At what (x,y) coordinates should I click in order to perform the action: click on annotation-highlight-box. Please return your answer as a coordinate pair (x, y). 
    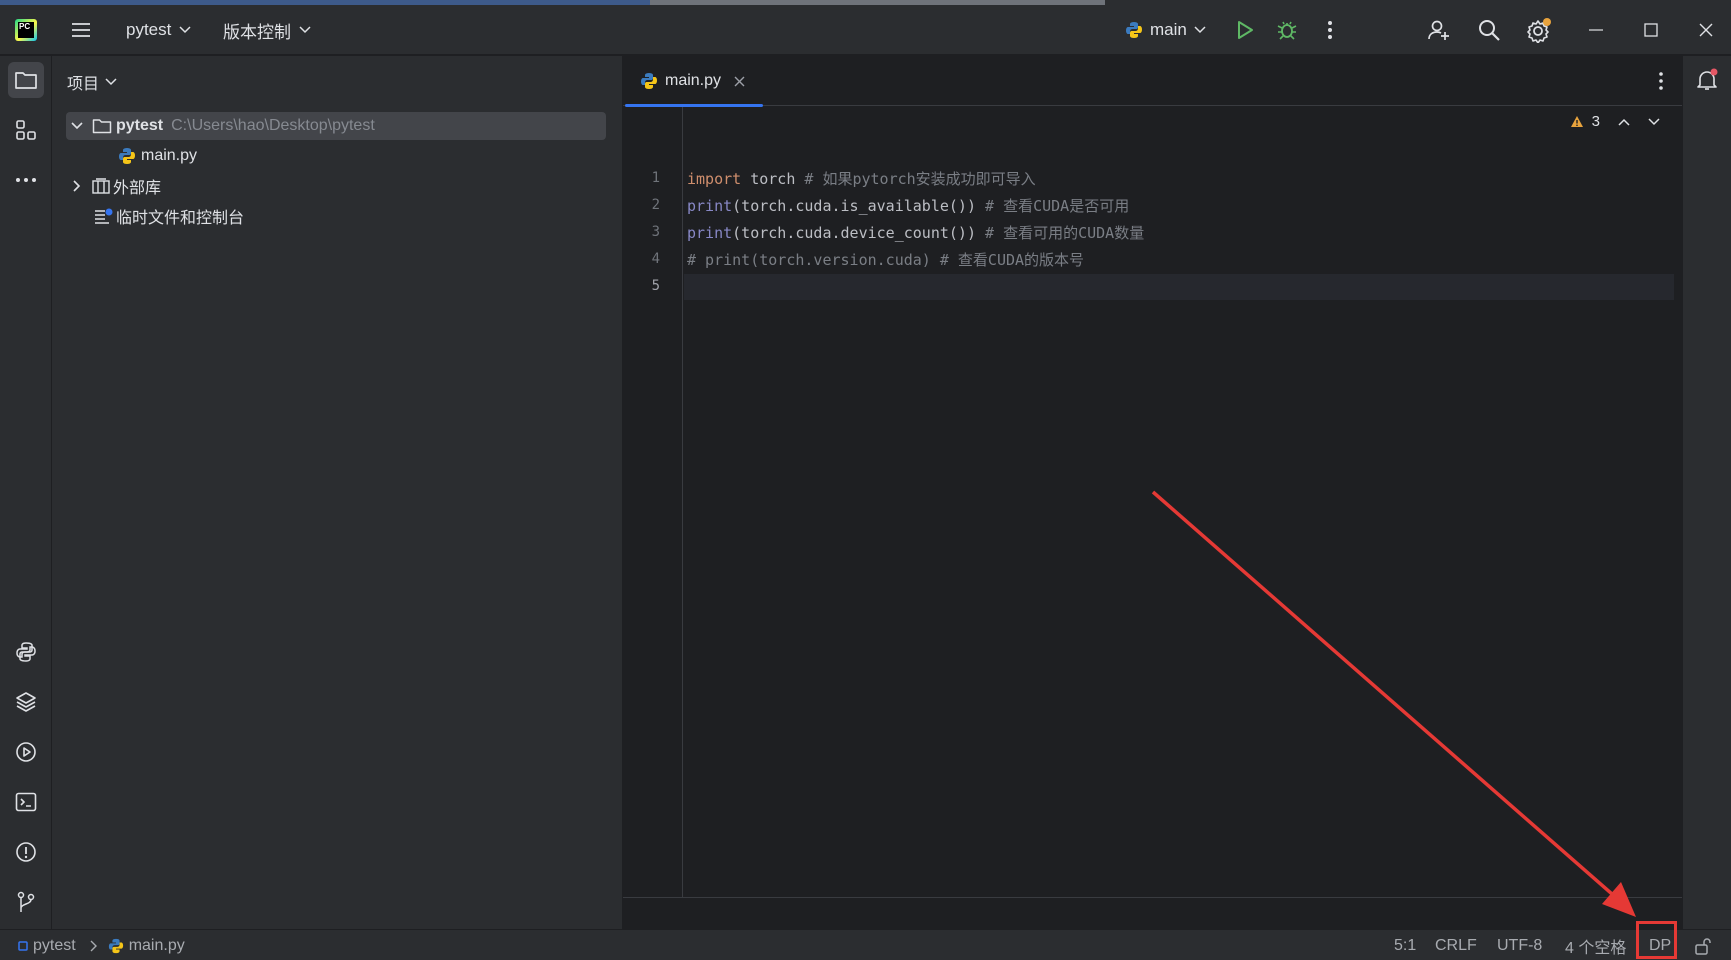
    Looking at the image, I should click on (1656, 940).